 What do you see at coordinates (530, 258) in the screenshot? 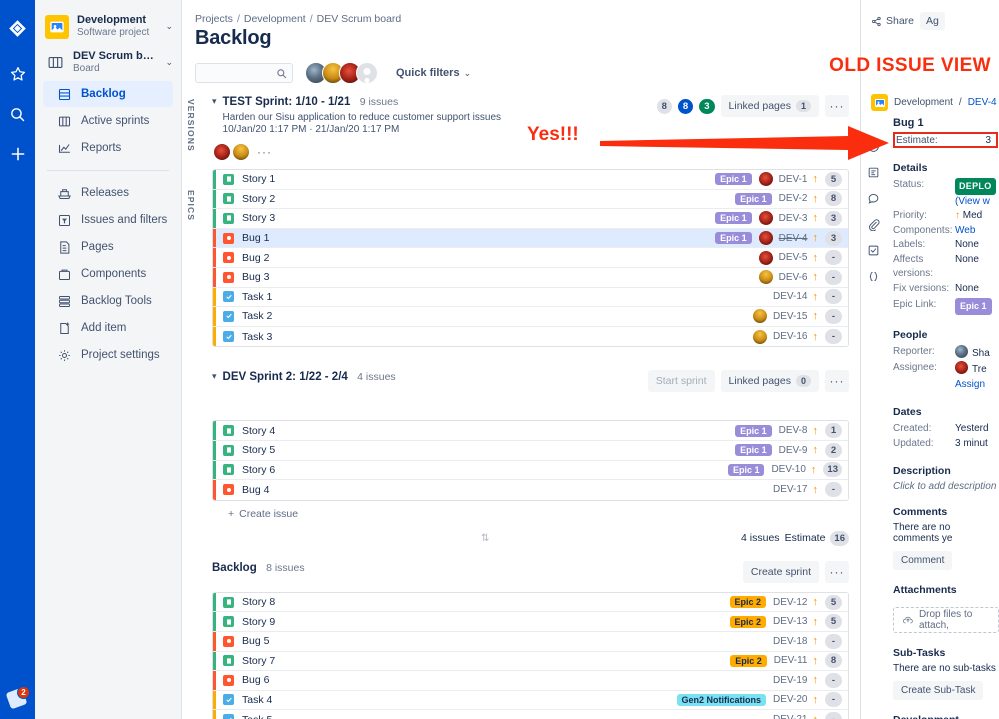
I see `table-row: Bug 2 DEV-5 ↑ -` at bounding box center [530, 258].